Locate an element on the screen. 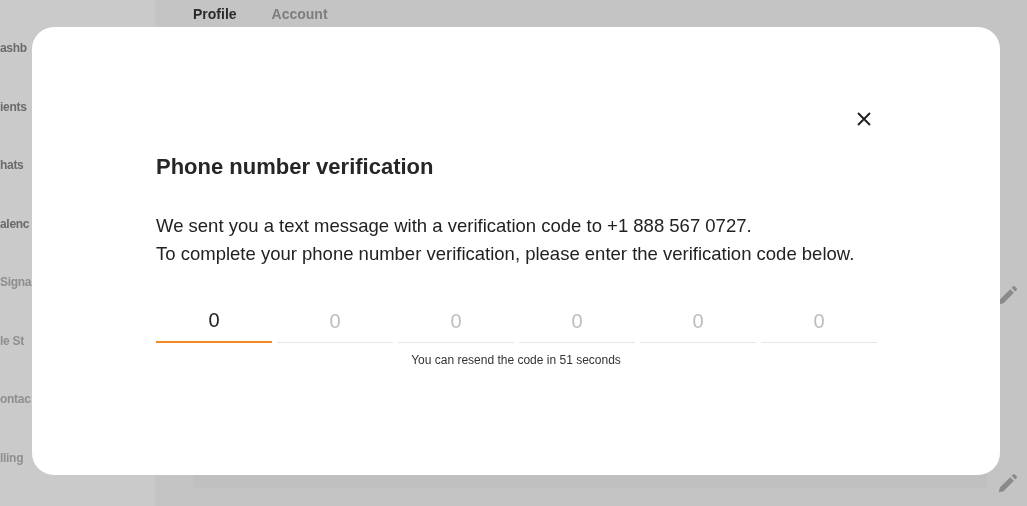  dialog-title: Phone number verification is located at coordinates (295, 167).